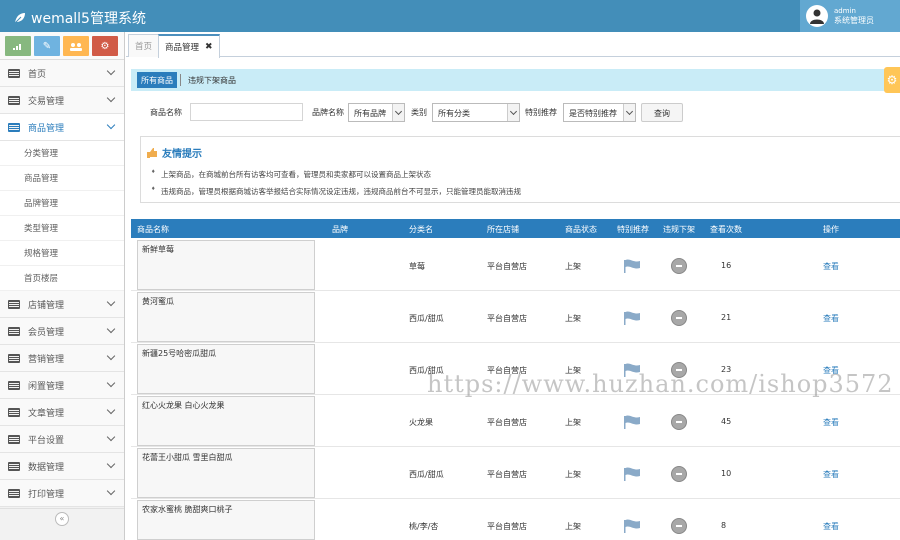 The width and height of the screenshot is (900, 540). What do you see at coordinates (62, 331) in the screenshot?
I see `sidebar-item-member: 会员管理` at bounding box center [62, 331].